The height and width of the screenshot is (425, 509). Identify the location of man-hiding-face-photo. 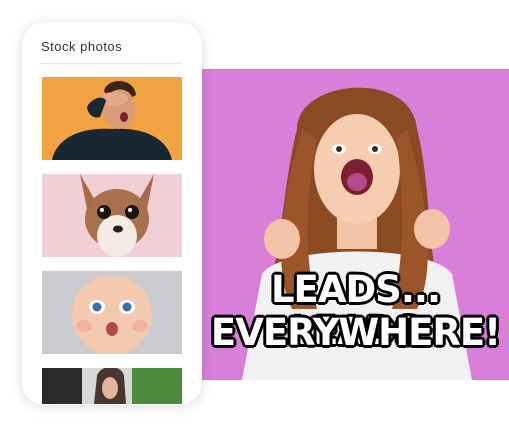
(112, 118).